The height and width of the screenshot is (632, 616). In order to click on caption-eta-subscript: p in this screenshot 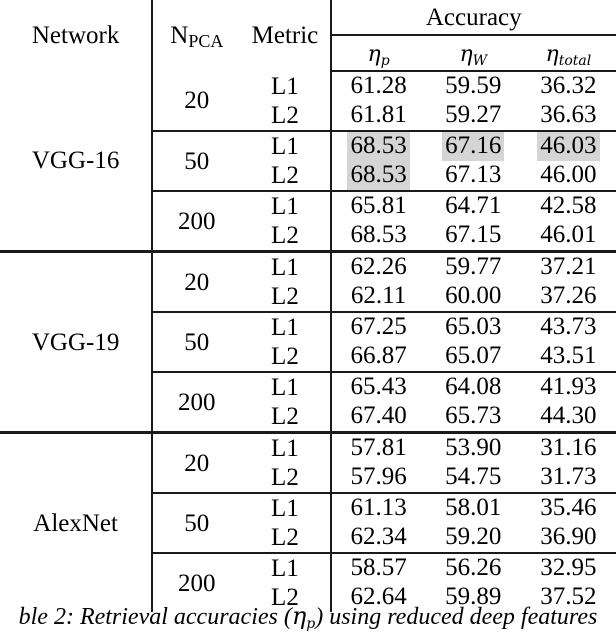, I will do `click(311, 623)`.